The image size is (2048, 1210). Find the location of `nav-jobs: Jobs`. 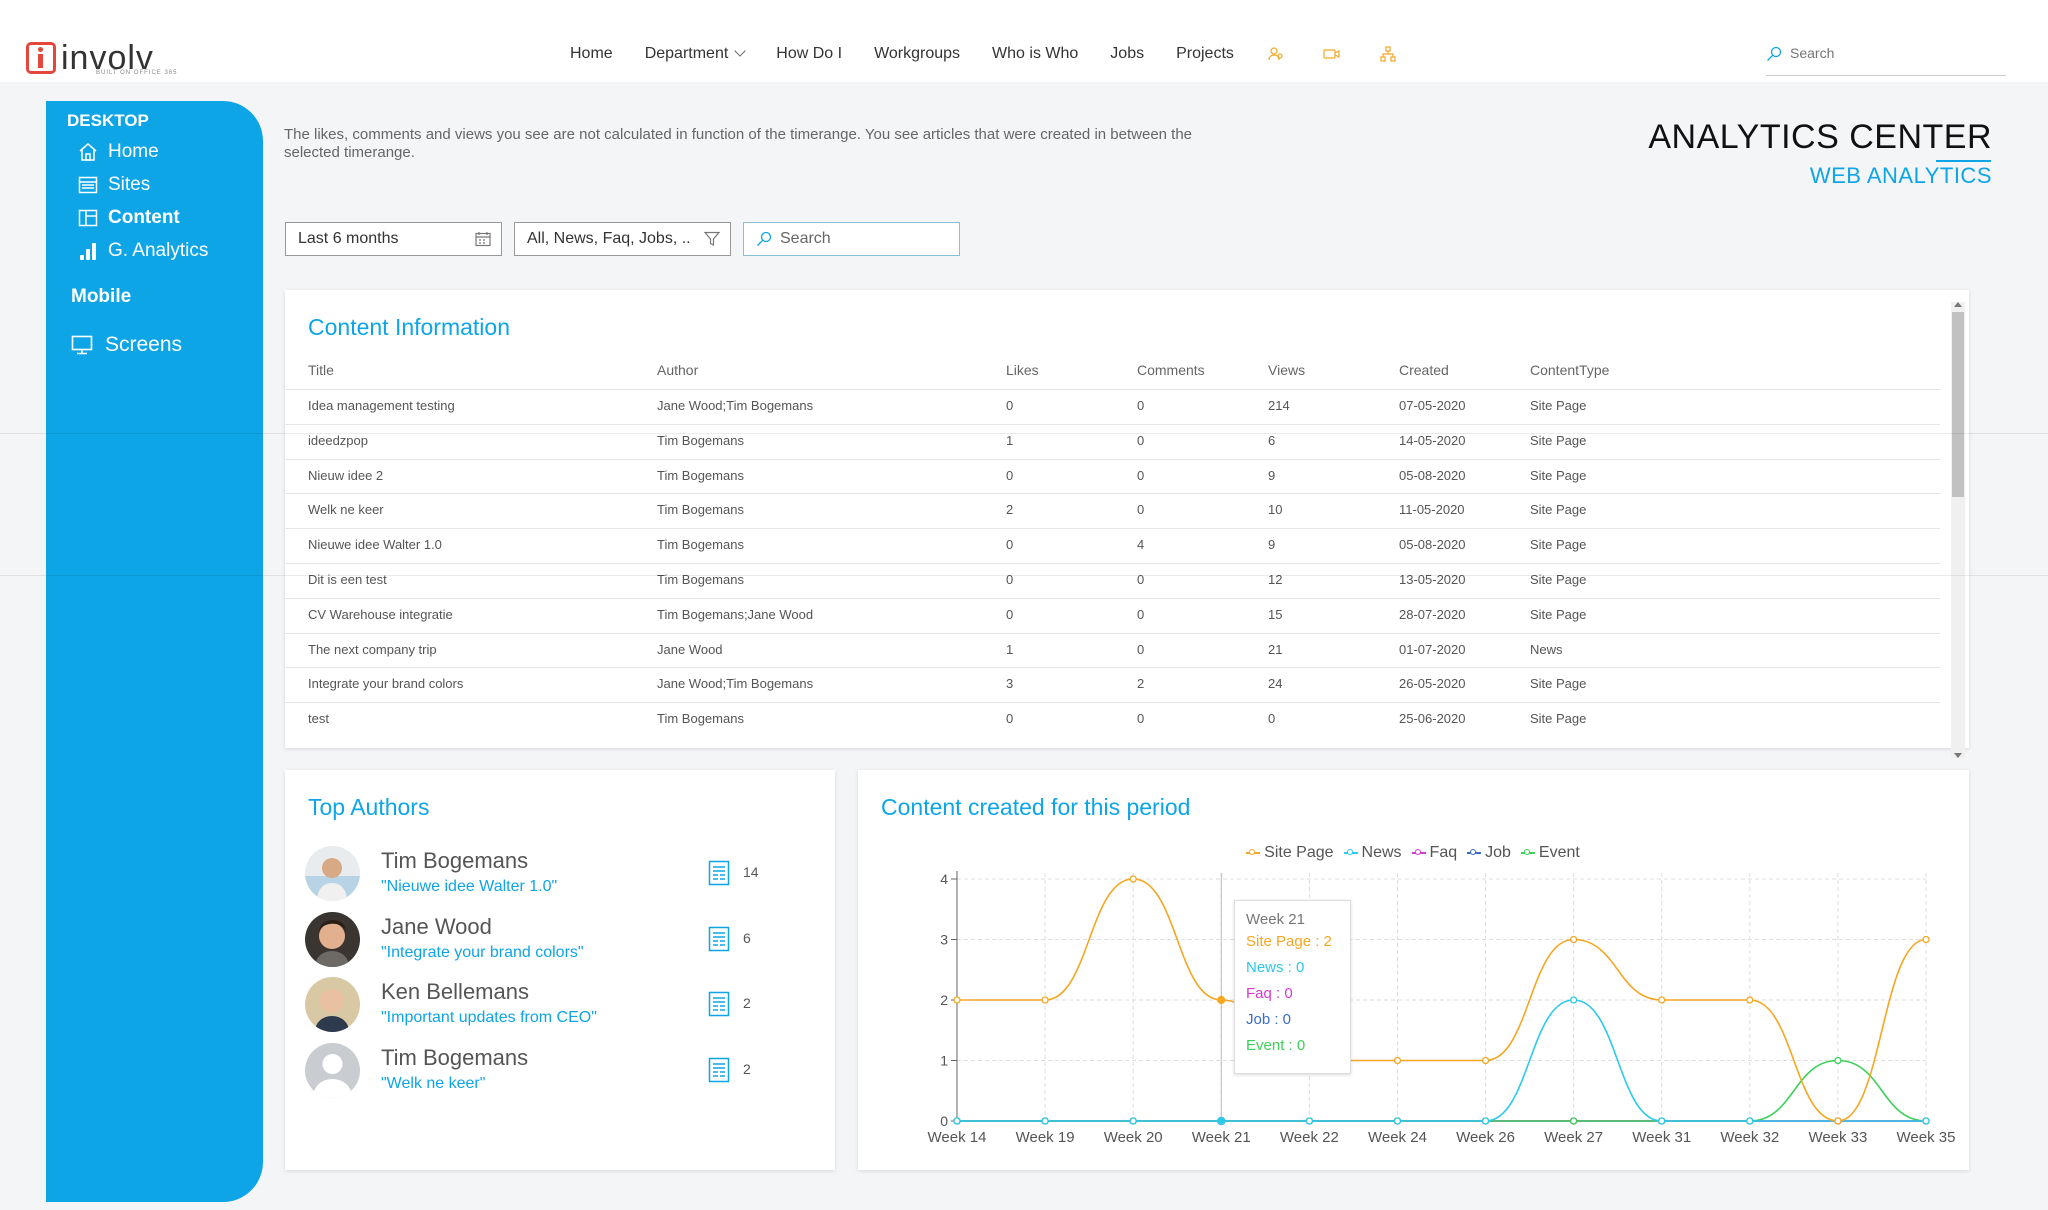

nav-jobs: Jobs is located at coordinates (1127, 54).